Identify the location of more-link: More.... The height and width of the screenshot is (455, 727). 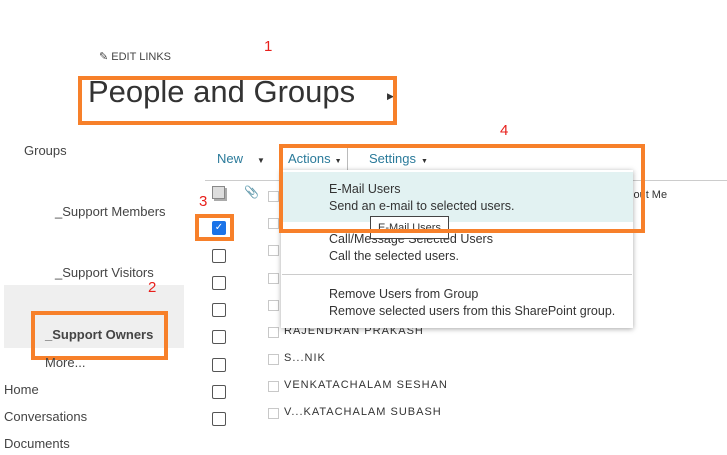
(65, 362).